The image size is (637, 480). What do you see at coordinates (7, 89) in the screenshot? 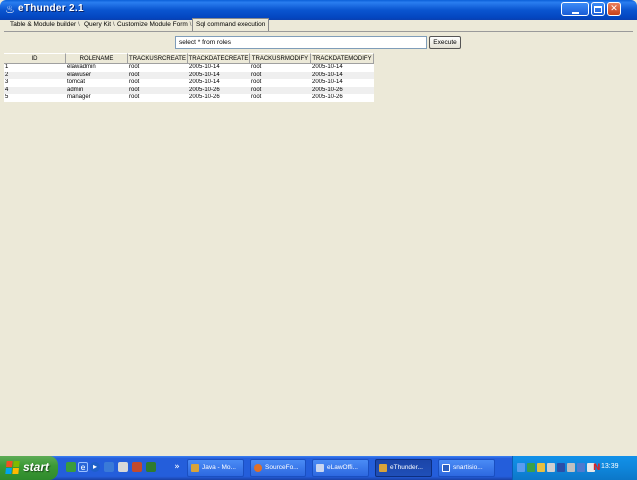
I see `cell-id: 4` at bounding box center [7, 89].